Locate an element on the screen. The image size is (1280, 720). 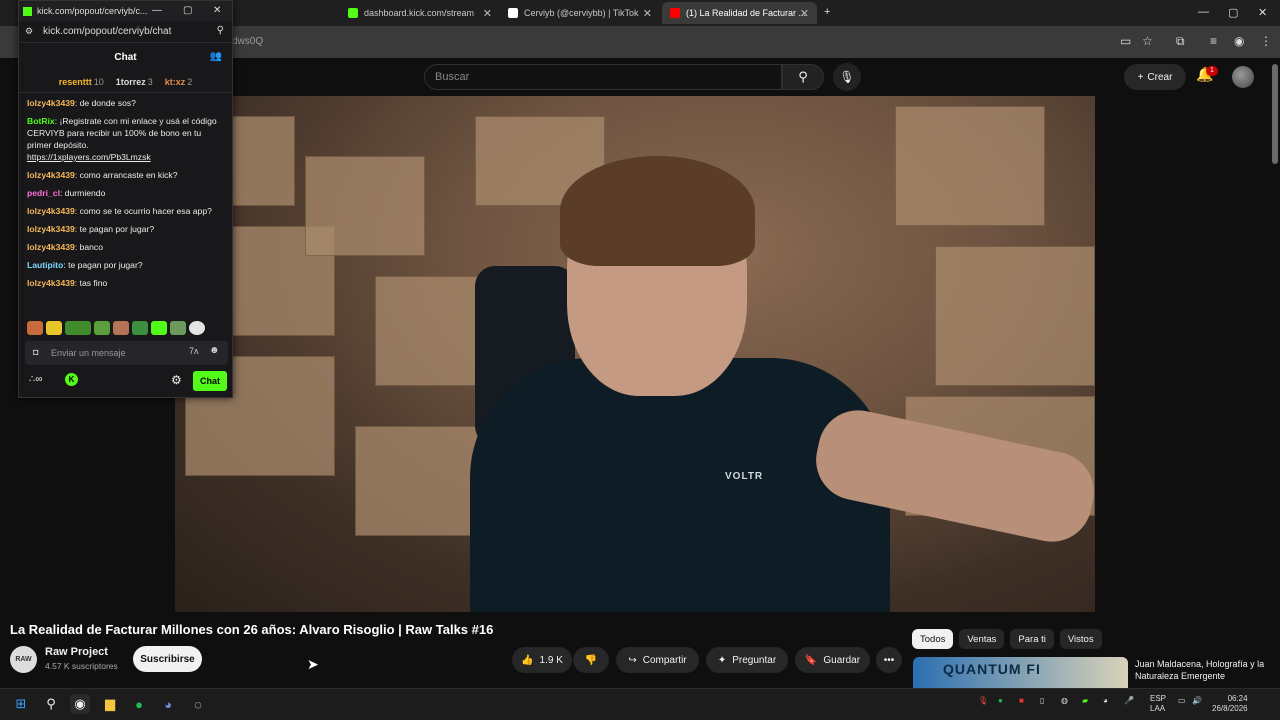
create-button: + Crear is located at coordinates (1155, 77).